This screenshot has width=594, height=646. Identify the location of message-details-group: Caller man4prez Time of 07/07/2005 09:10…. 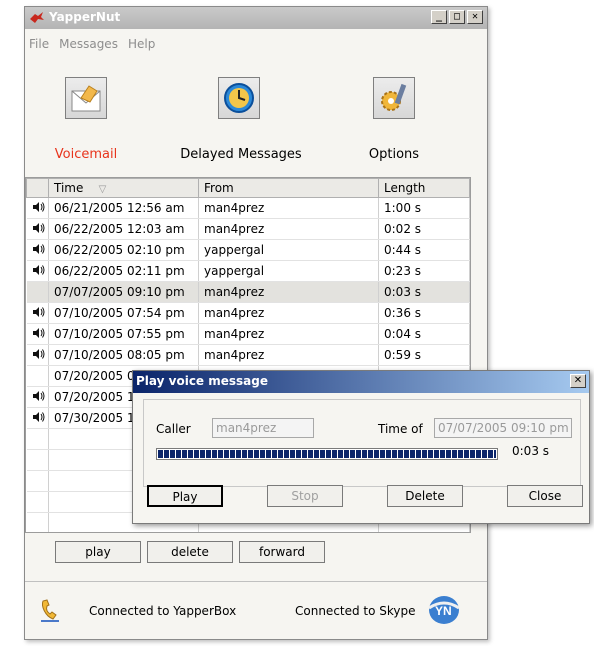
(362, 443).